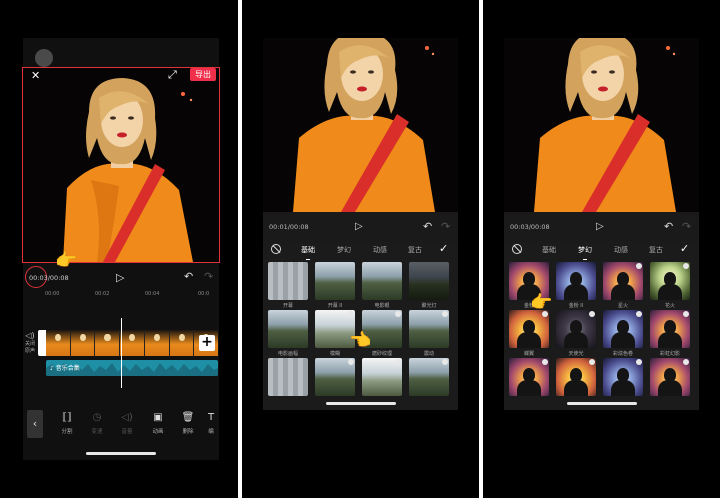 This screenshot has width=720, height=498. What do you see at coordinates (30, 335) in the screenshot?
I see `speaker-icon: ◁)` at bounding box center [30, 335].